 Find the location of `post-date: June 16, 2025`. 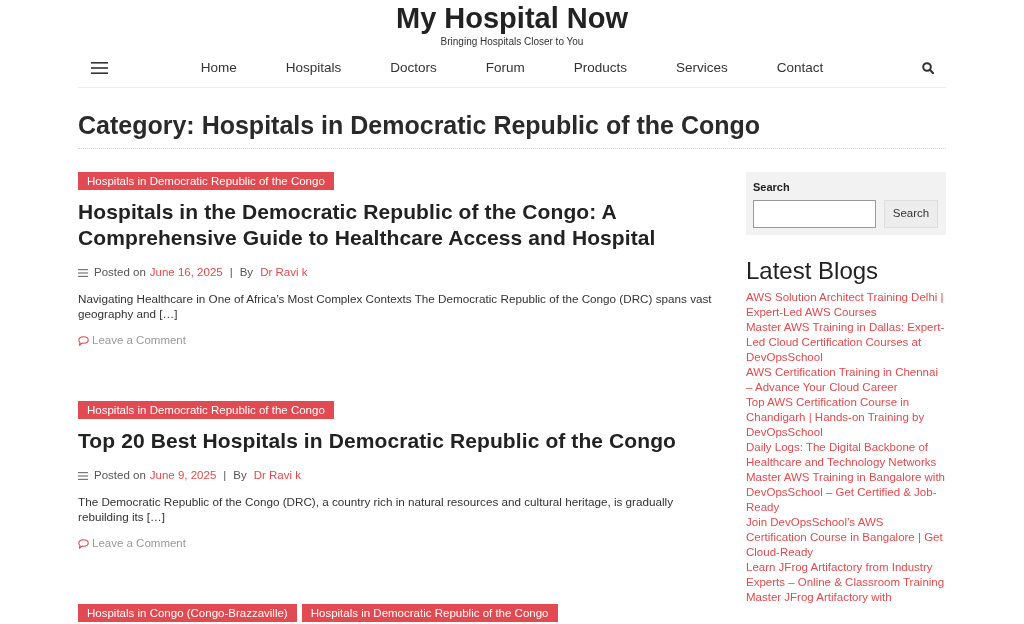

post-date: June 16, 2025 is located at coordinates (186, 272).